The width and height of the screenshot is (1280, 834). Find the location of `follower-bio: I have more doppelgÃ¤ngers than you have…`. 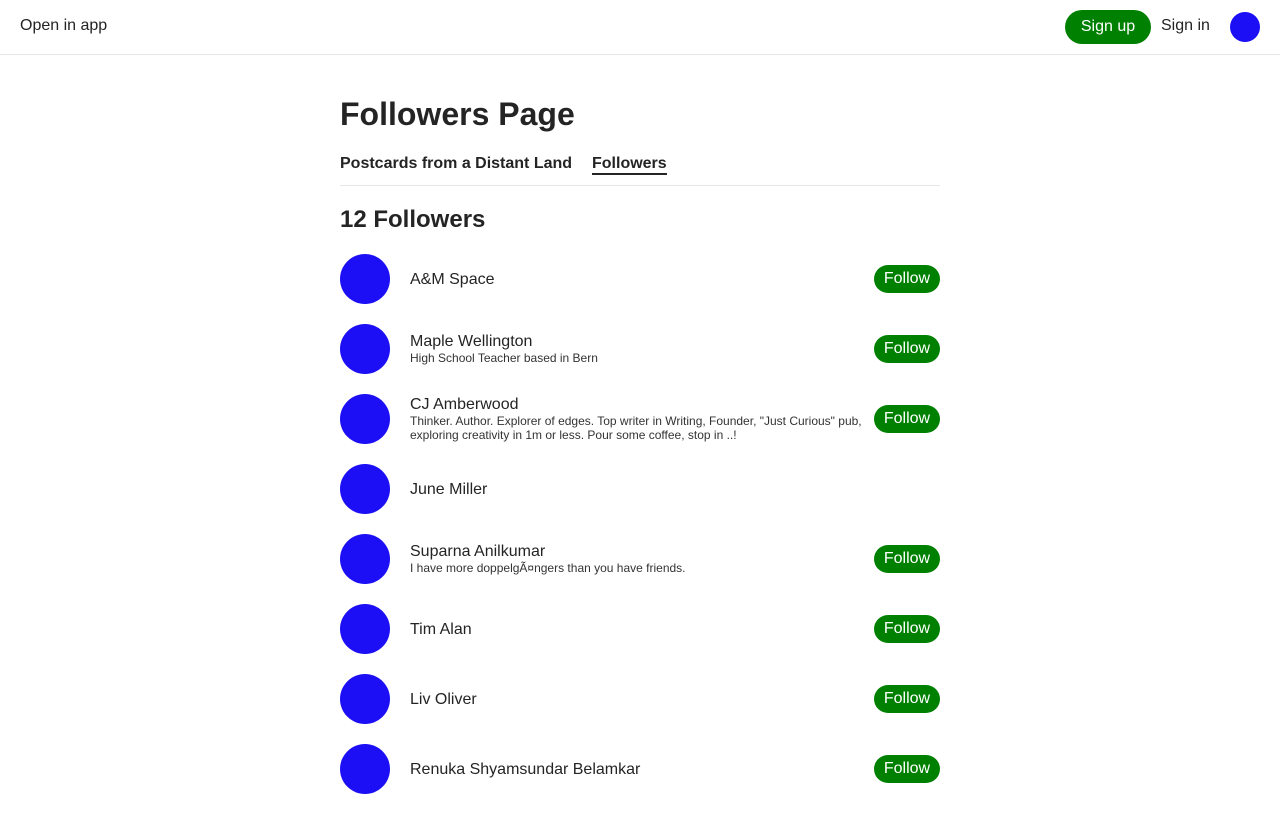

follower-bio: I have more doppelgÃ¤ngers than you have… is located at coordinates (548, 568).